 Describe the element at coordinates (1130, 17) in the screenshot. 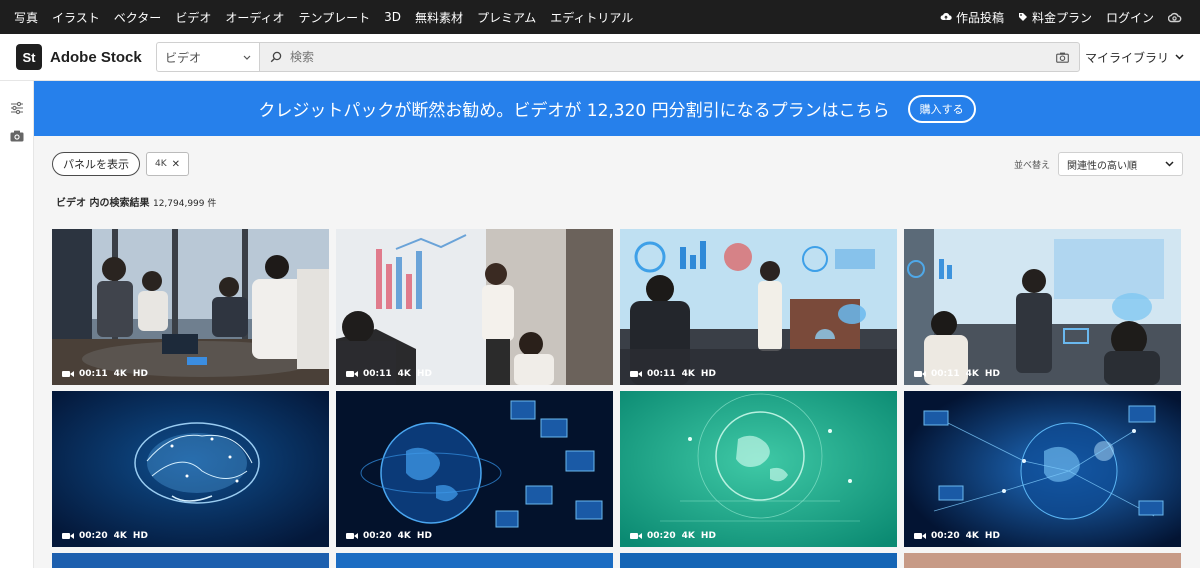

I see `login-link: ログイン` at that location.